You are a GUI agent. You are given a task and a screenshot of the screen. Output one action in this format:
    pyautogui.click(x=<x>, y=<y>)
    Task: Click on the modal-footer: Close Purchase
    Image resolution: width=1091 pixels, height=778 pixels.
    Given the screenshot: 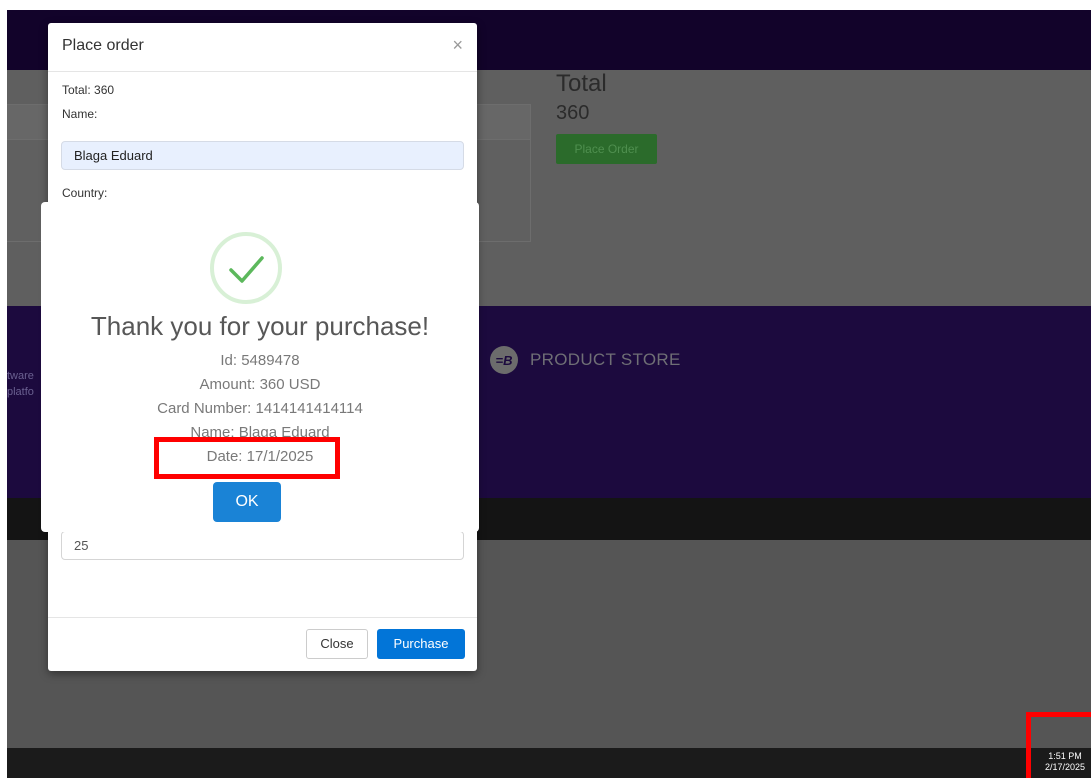 What is the action you would take?
    pyautogui.click(x=262, y=644)
    